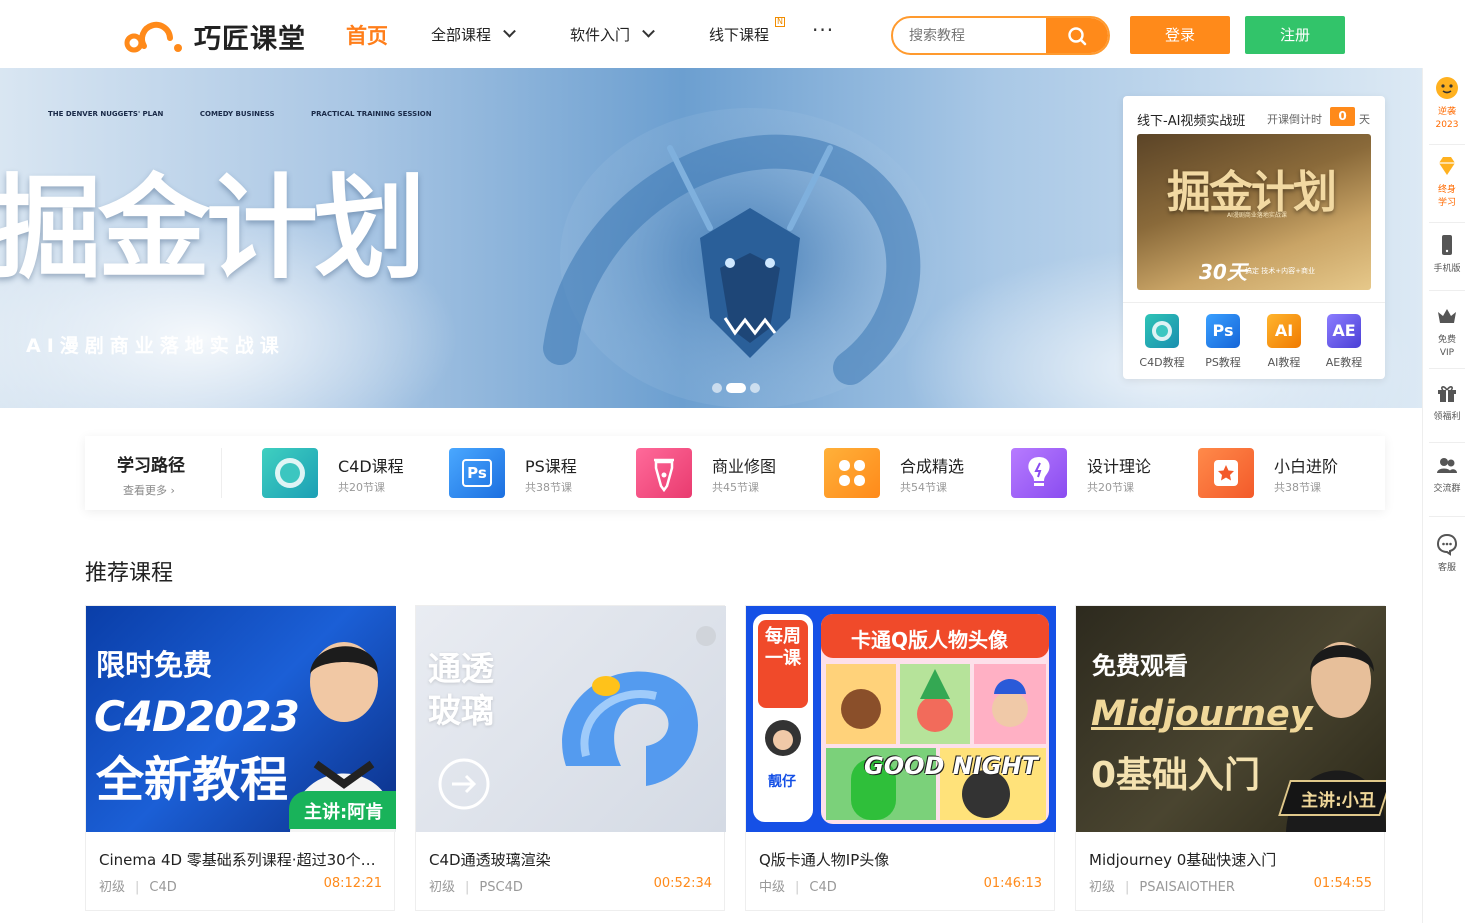 The width and height of the screenshot is (1470, 923). What do you see at coordinates (1295, 35) in the screenshot?
I see `register-button: 注册` at bounding box center [1295, 35].